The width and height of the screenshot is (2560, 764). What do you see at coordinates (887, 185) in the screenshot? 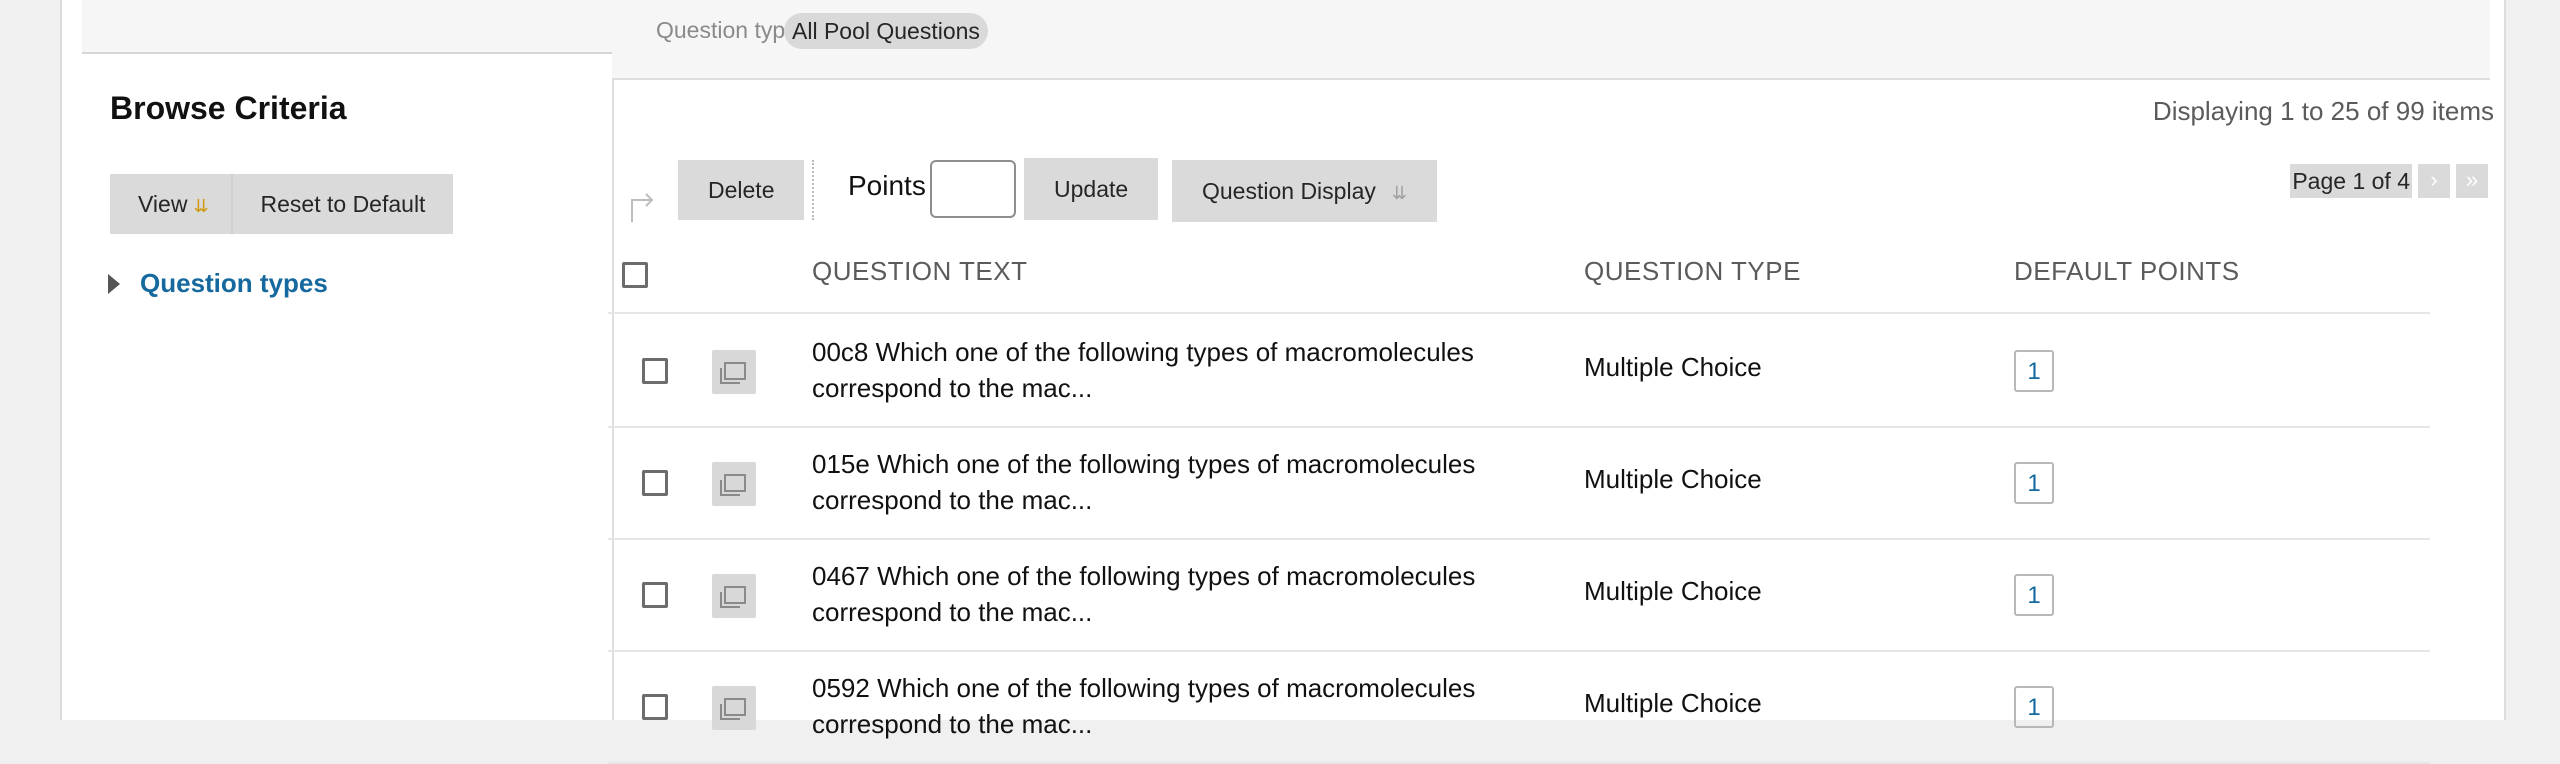
I see `points-label: Points` at bounding box center [887, 185].